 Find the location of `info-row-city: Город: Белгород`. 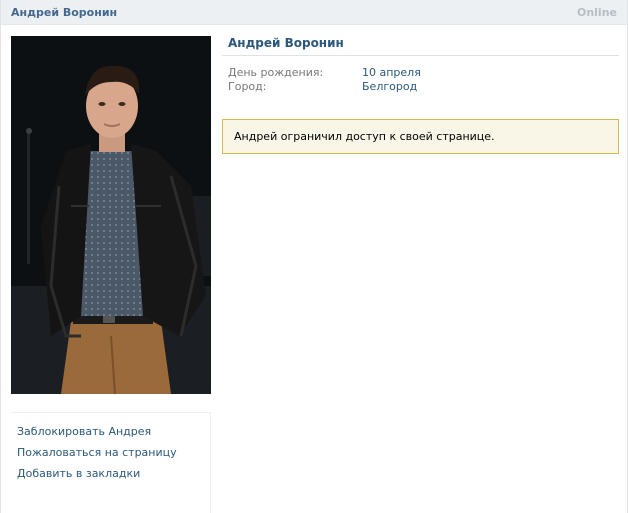

info-row-city: Город: Белгород is located at coordinates (423, 87).